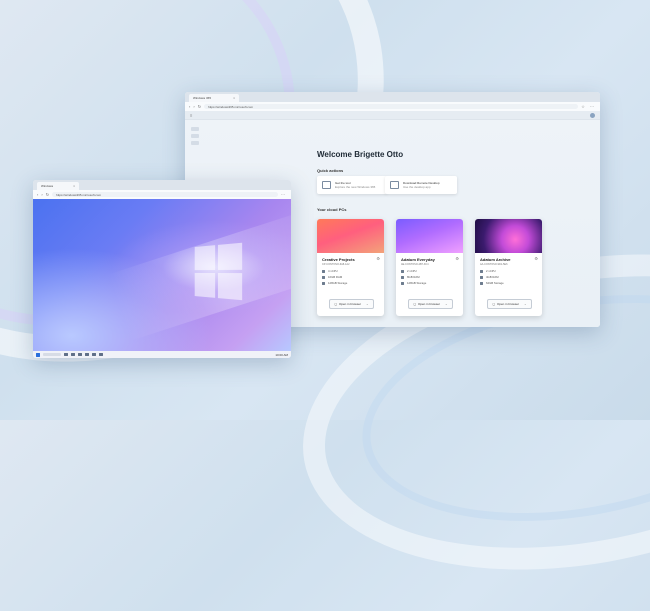 The width and height of the screenshot is (650, 611). Describe the element at coordinates (417, 187) in the screenshot. I see `quick-action-subtitle: Use the desktop app` at that location.